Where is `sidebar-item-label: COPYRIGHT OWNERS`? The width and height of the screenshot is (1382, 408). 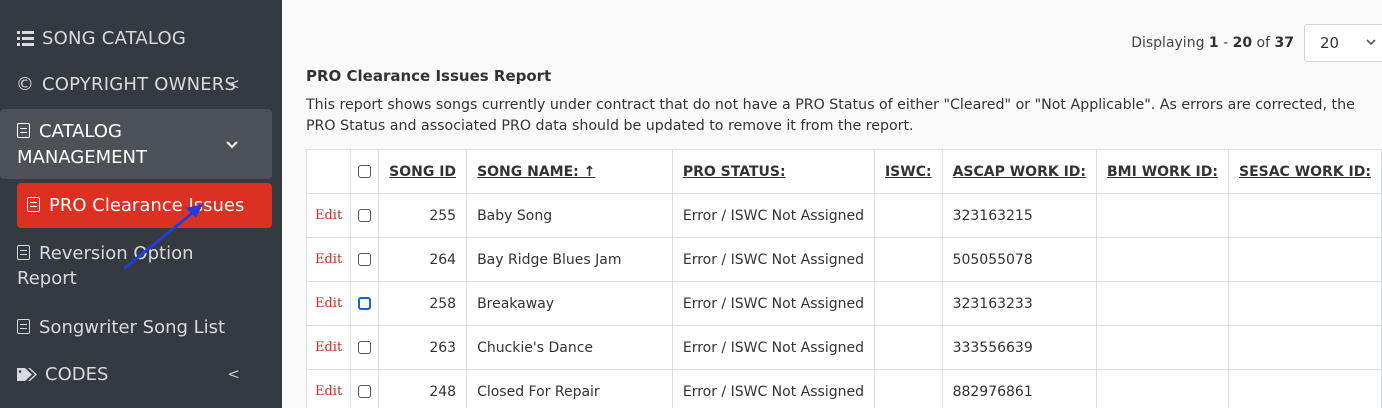 sidebar-item-label: COPYRIGHT OWNERS is located at coordinates (139, 84).